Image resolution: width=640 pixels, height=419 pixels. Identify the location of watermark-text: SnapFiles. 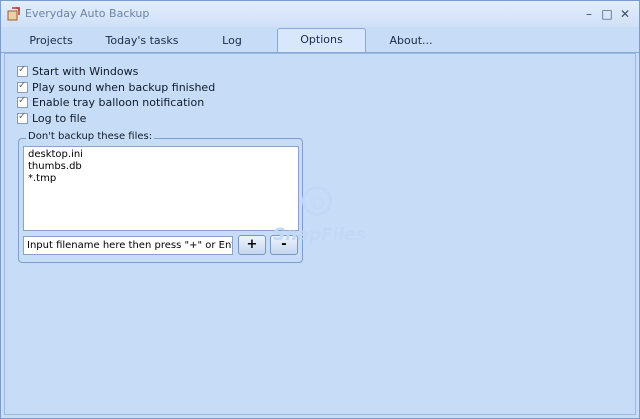
(319, 235).